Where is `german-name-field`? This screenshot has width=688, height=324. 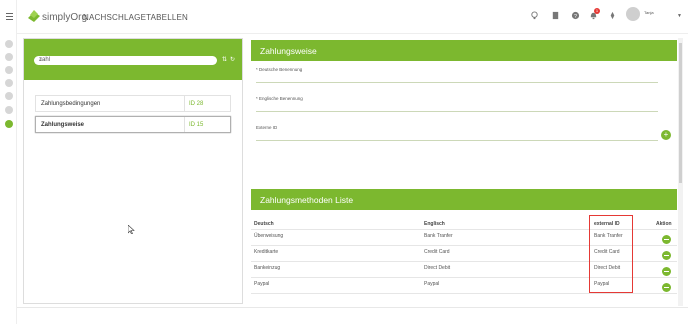
german-name-field is located at coordinates (457, 82).